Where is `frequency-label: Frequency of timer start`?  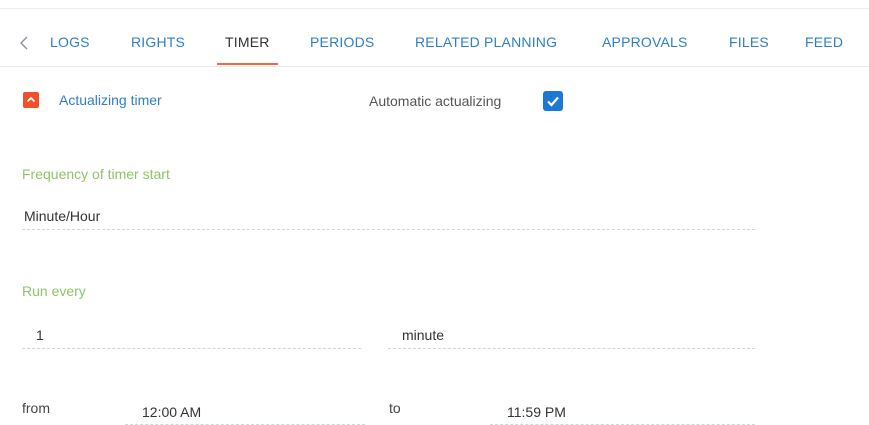
frequency-label: Frequency of timer start is located at coordinates (96, 174).